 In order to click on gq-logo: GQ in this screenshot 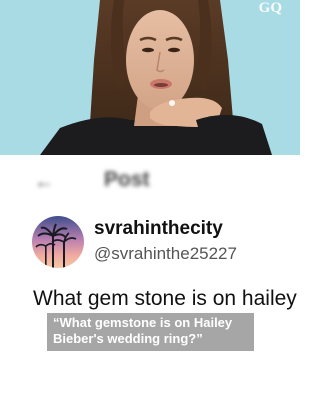, I will do `click(270, 8)`.